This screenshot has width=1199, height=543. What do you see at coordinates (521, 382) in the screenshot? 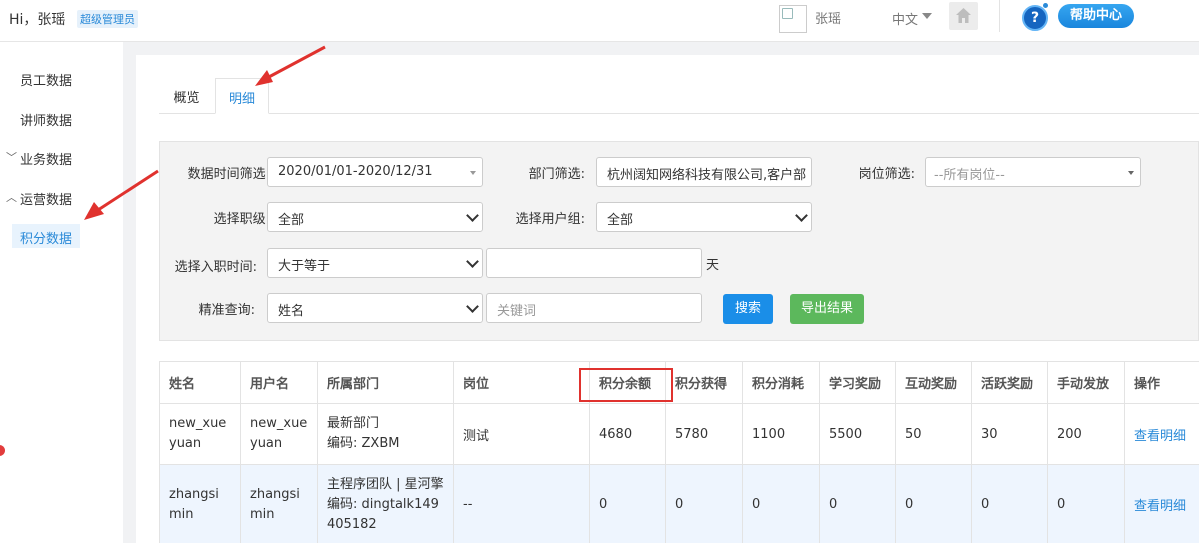
I see `col-header-post: 岗位` at bounding box center [521, 382].